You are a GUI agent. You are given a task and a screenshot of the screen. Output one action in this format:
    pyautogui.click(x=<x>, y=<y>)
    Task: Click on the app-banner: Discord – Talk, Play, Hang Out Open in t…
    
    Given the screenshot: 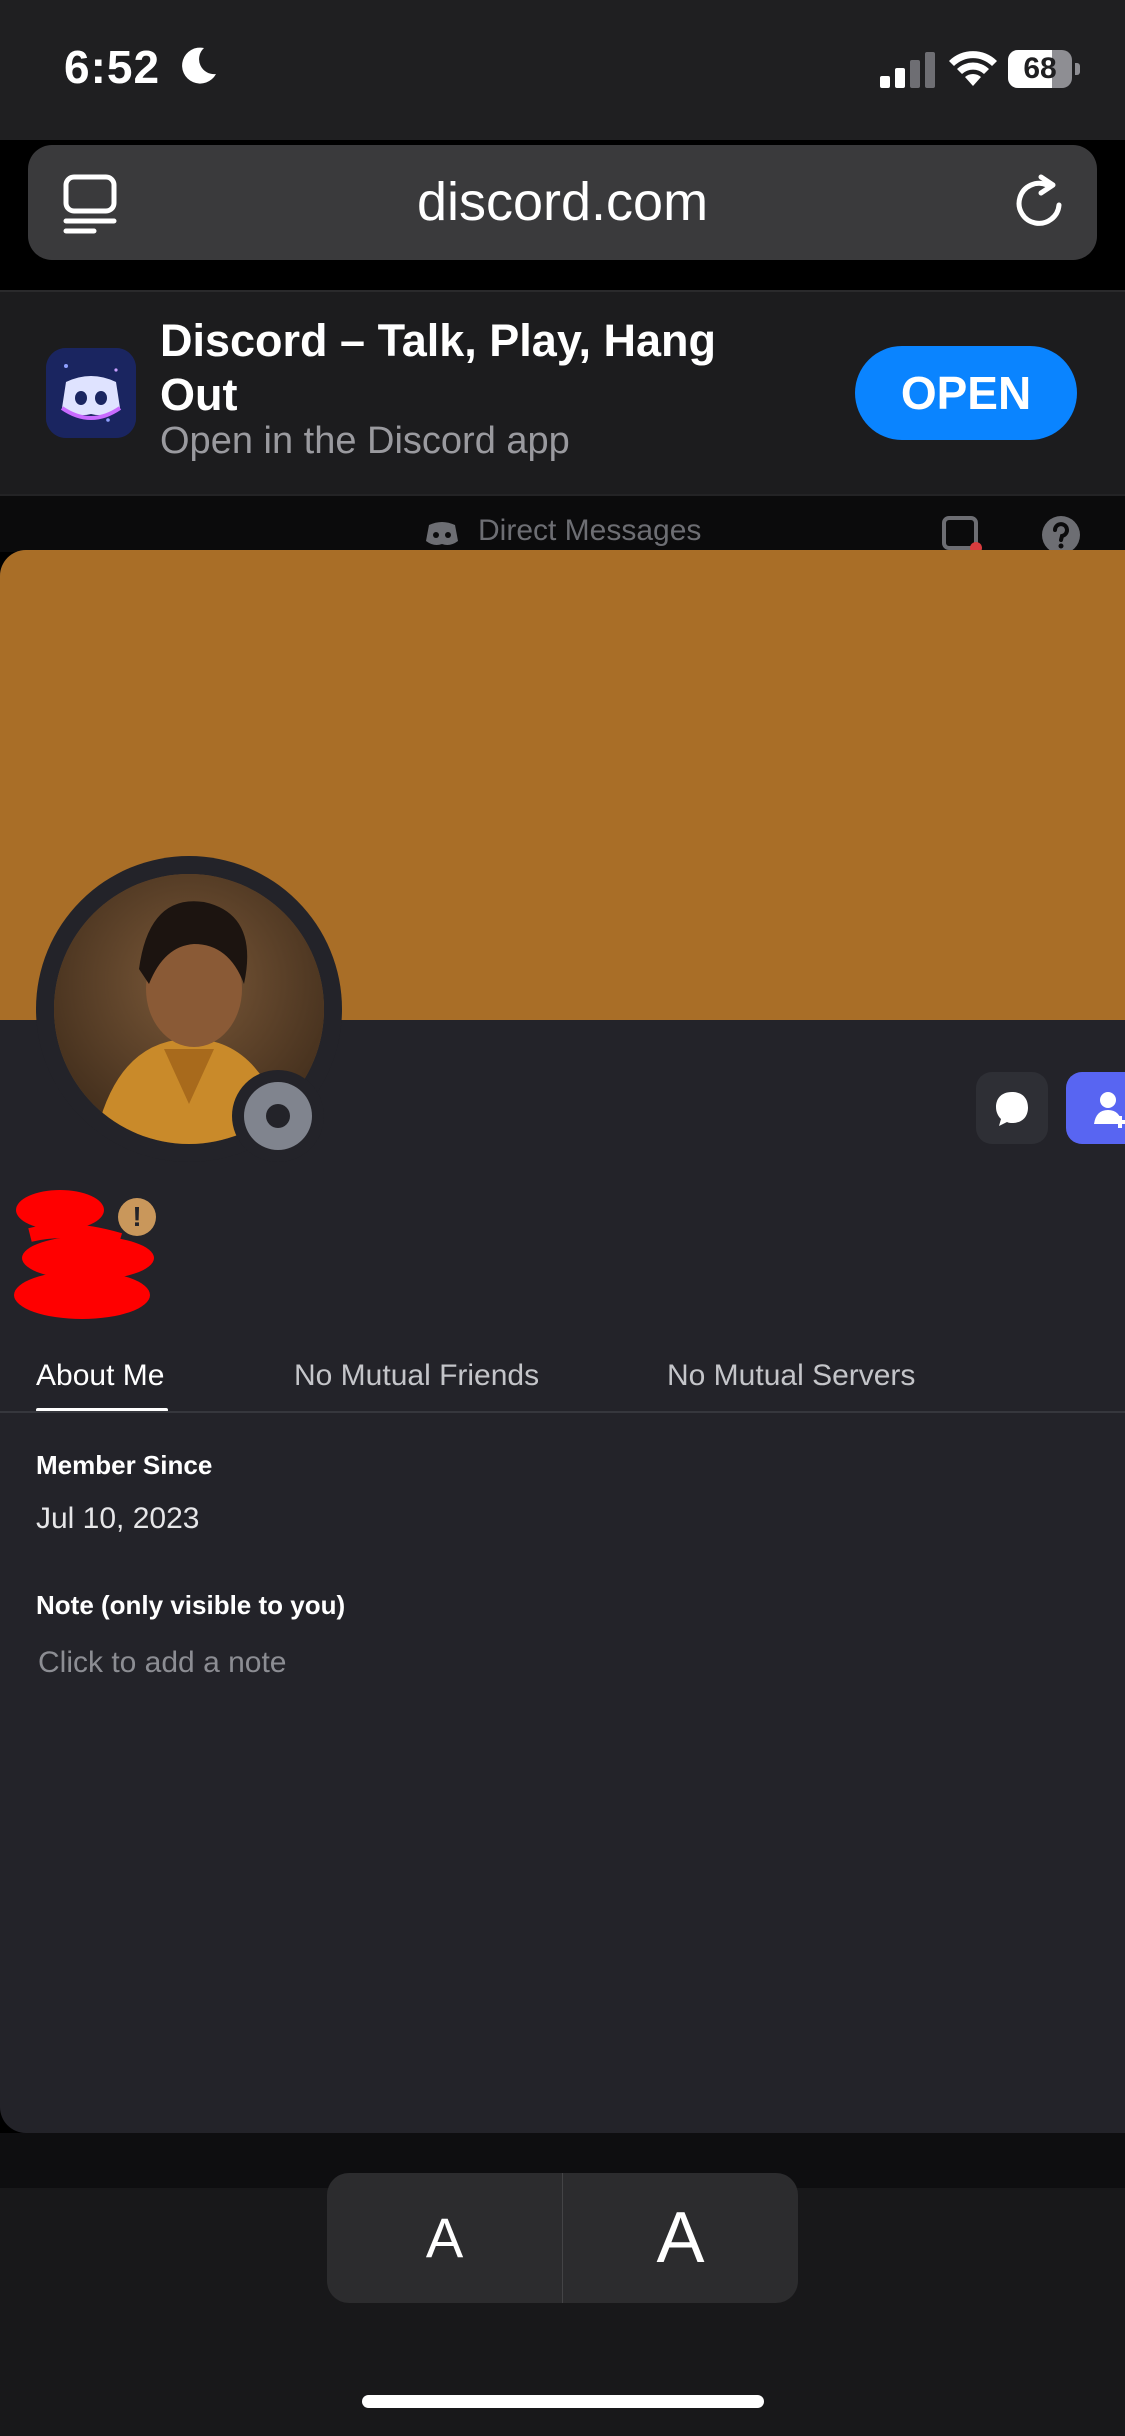 What is the action you would take?
    pyautogui.click(x=562, y=393)
    